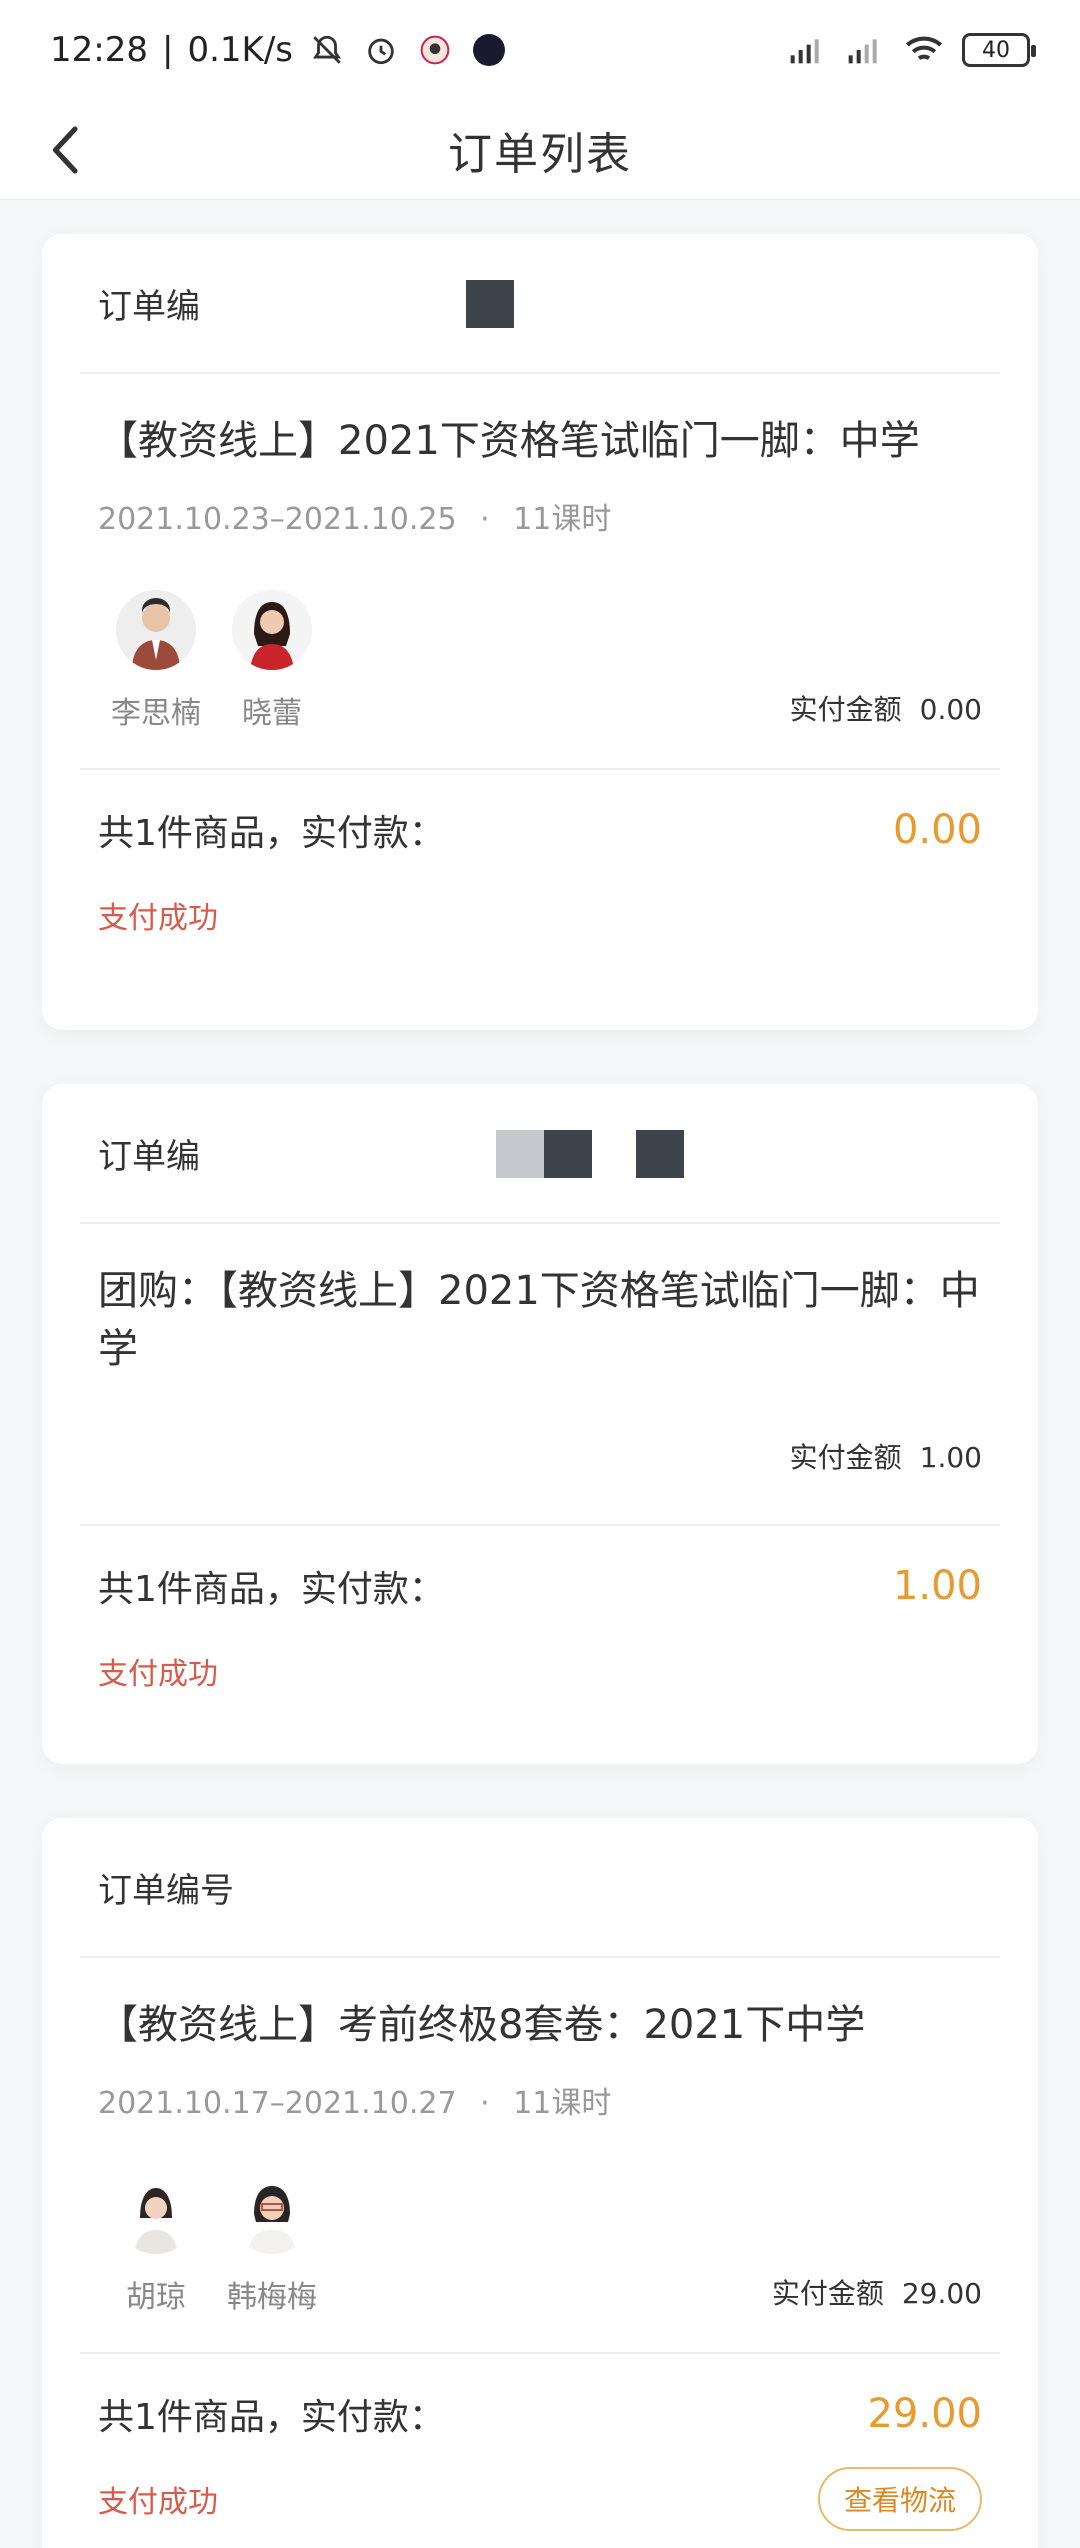 Image resolution: width=1080 pixels, height=2548 pixels. What do you see at coordinates (999, 50) in the screenshot?
I see `battery-icon: 40` at bounding box center [999, 50].